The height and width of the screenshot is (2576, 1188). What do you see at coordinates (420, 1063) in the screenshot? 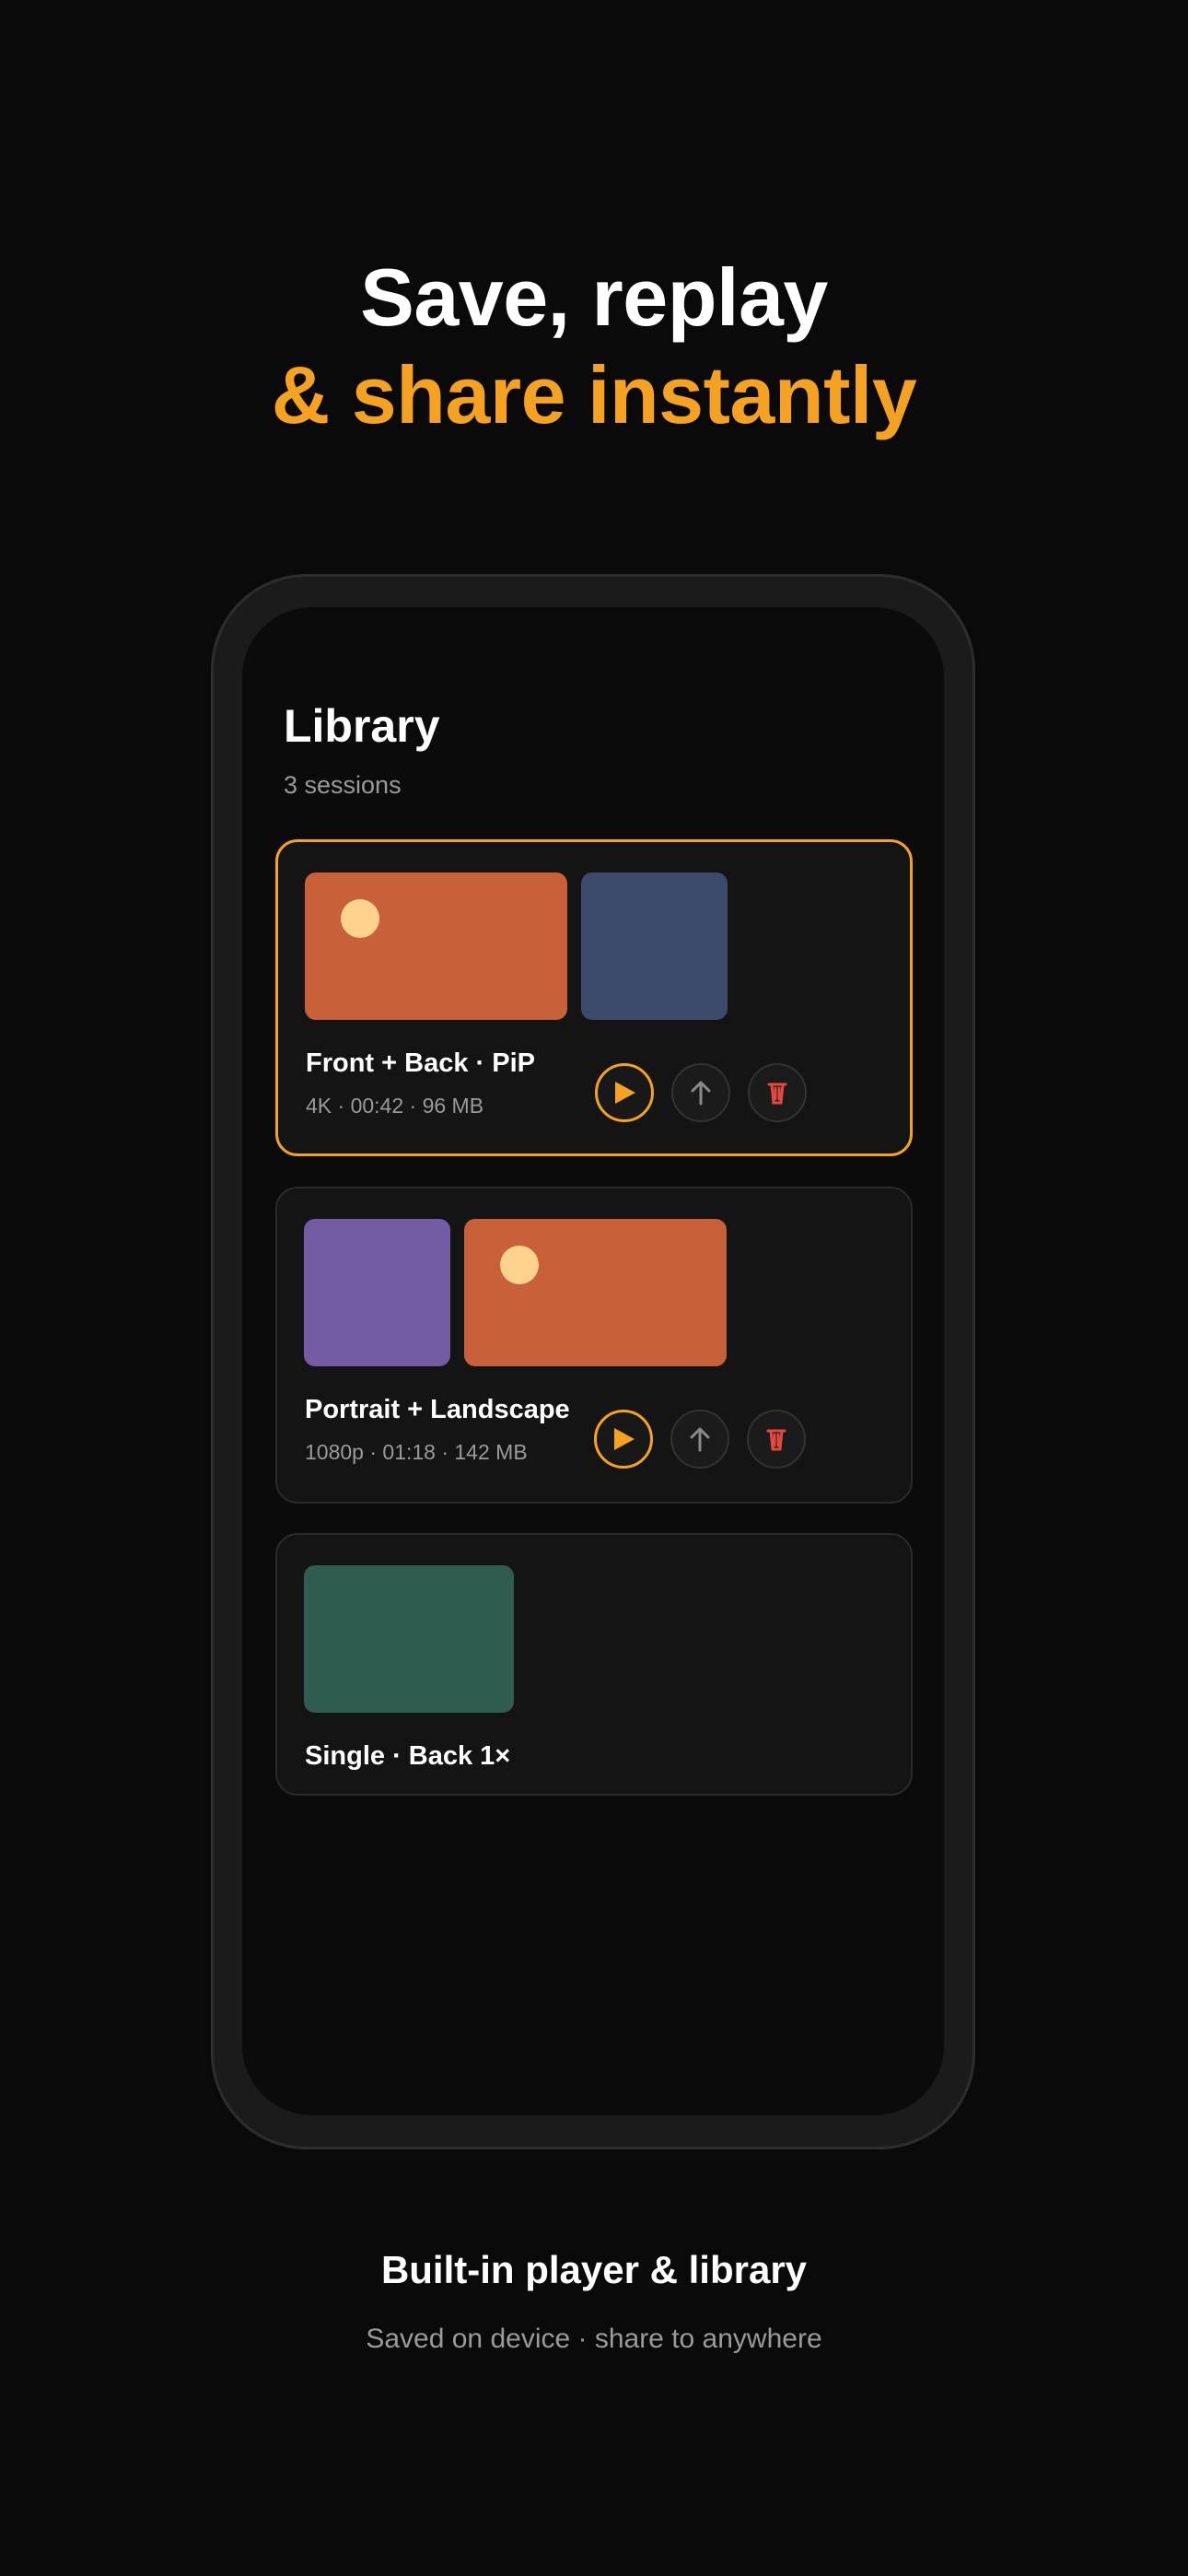
I see `session-title: Front + Back · PiP` at bounding box center [420, 1063].